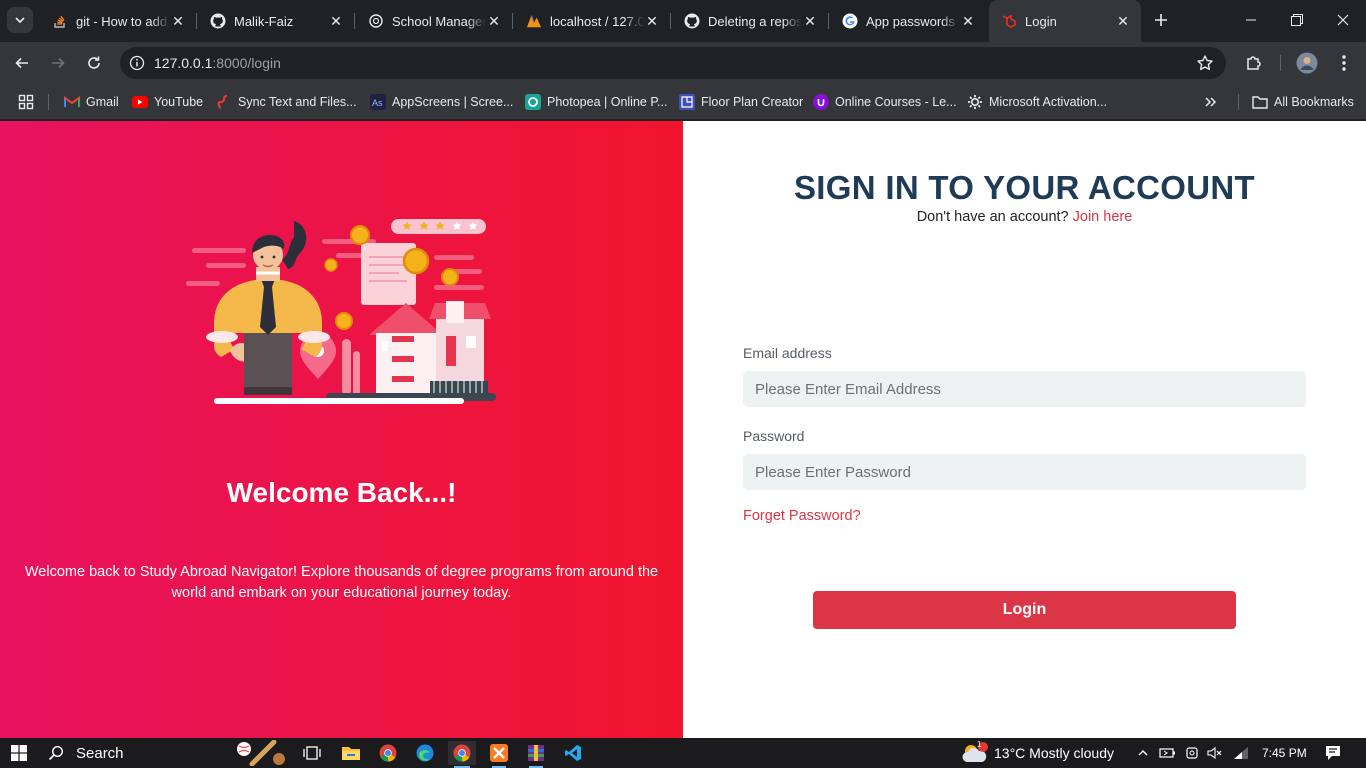 This screenshot has height=768, width=1366. I want to click on vscode-app-button, so click(573, 753).